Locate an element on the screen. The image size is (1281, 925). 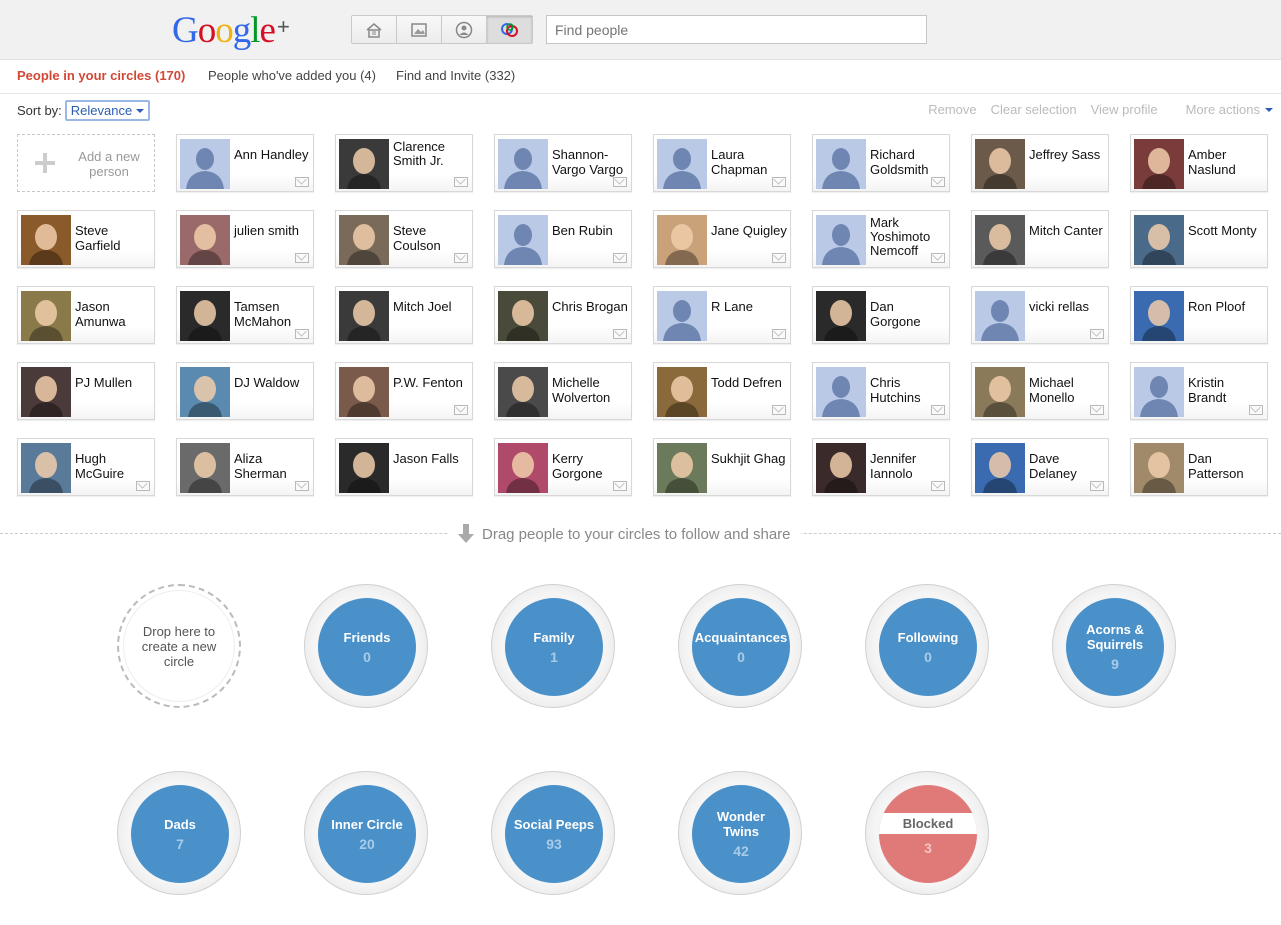
remove-button: Remove is located at coordinates (952, 109).